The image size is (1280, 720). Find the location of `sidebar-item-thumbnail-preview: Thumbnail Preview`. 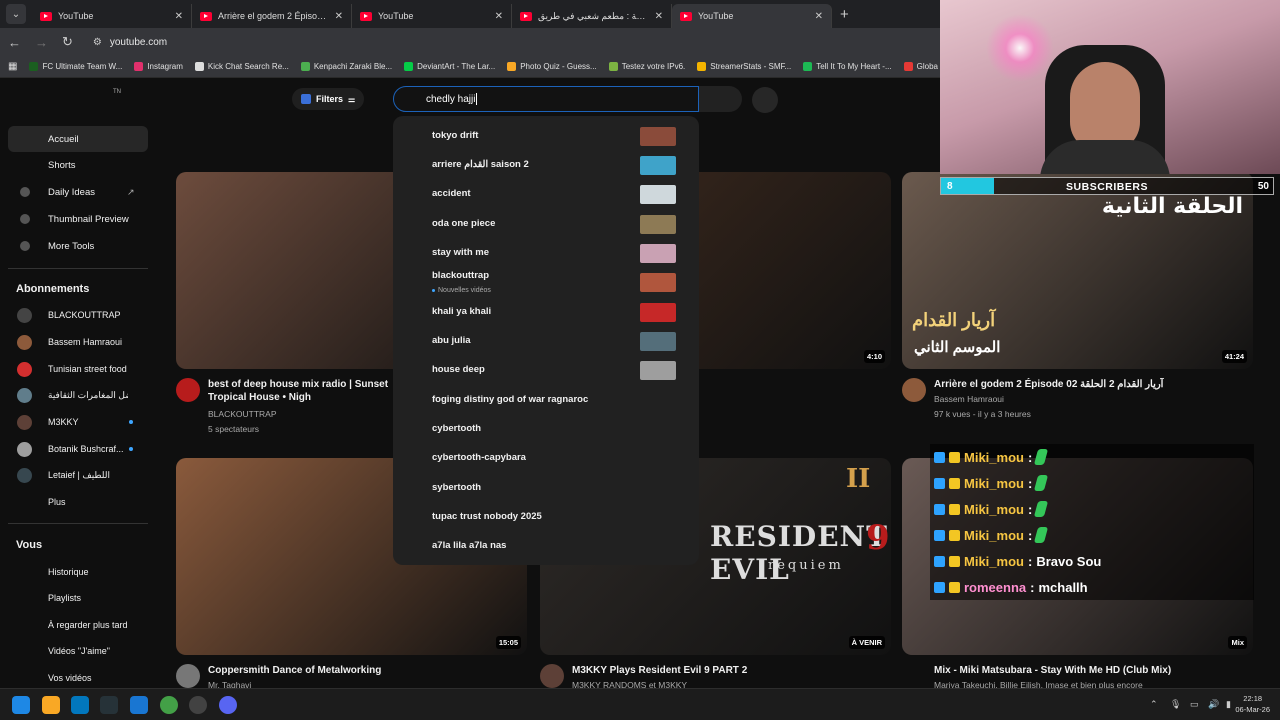

sidebar-item-thumbnail-preview: Thumbnail Preview is located at coordinates (78, 219).